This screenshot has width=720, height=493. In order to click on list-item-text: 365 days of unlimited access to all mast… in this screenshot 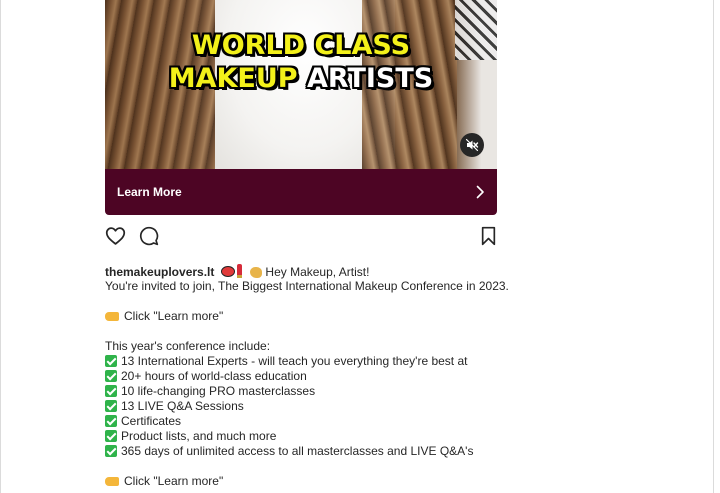, I will do `click(297, 451)`.